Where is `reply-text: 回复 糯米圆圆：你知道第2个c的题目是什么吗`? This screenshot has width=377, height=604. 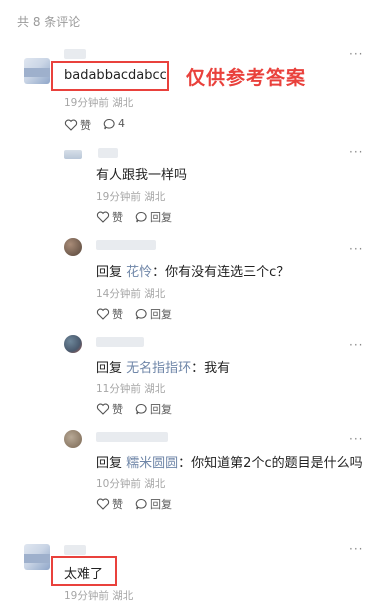 reply-text: 回复 糯米圆圆：你知道第2个c的题目是什么吗 is located at coordinates (229, 461).